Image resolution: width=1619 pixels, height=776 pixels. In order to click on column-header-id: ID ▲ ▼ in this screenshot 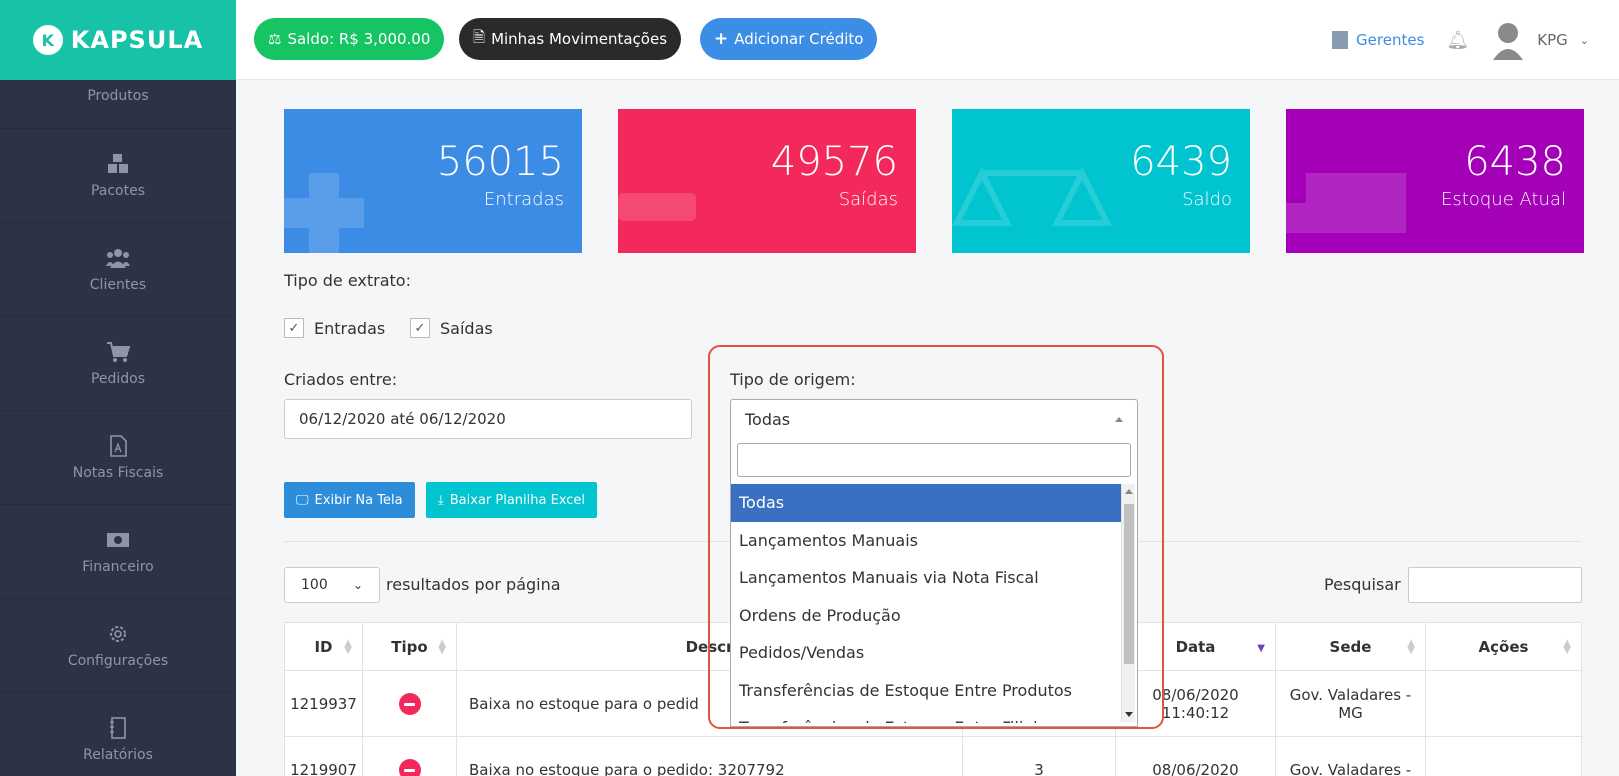, I will do `click(323, 646)`.